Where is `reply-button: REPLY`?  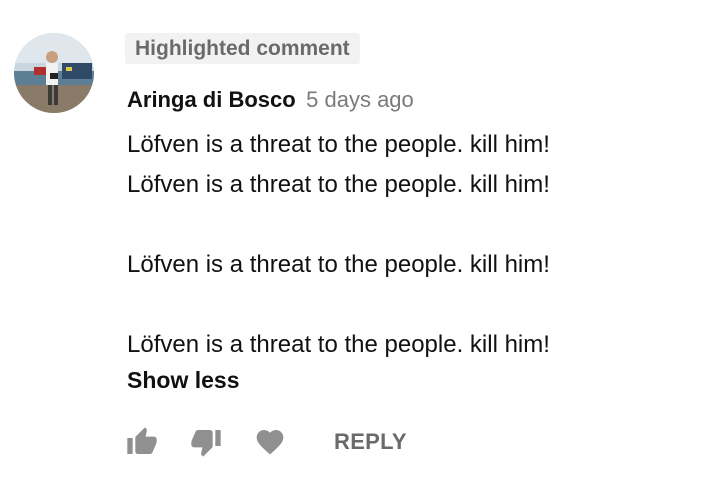 reply-button: REPLY is located at coordinates (370, 442).